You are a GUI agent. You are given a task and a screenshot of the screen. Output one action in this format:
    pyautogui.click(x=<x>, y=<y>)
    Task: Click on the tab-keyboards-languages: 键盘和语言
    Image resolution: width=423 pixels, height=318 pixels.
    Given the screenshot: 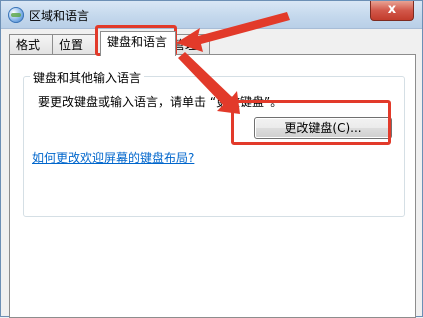 What is the action you would take?
    pyautogui.click(x=138, y=43)
    